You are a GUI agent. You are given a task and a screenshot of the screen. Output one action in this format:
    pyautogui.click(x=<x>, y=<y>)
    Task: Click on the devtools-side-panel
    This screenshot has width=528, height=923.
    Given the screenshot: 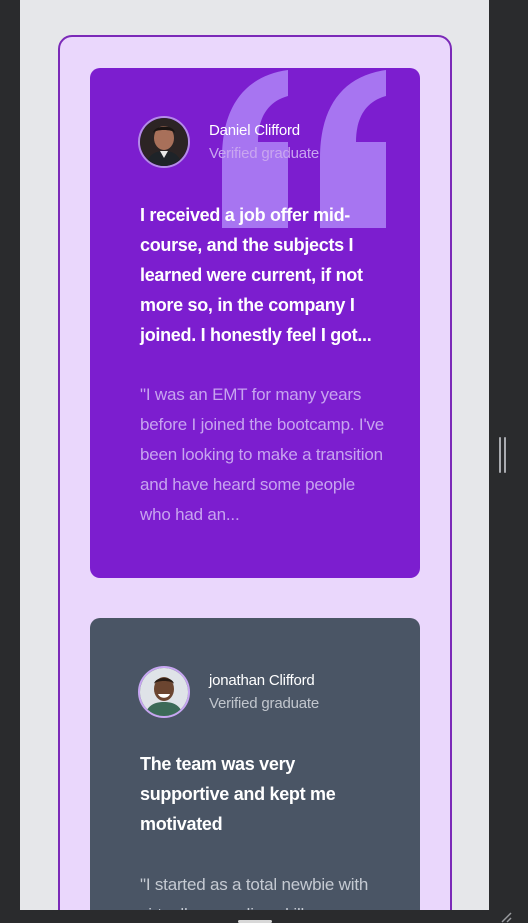 What is the action you would take?
    pyautogui.click(x=508, y=461)
    